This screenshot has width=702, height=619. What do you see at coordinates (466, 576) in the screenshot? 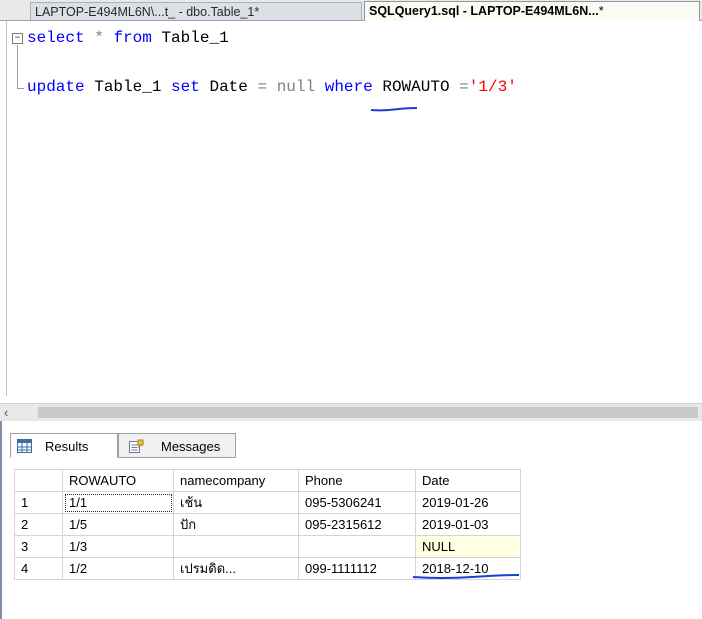
I see `annotation-underline-null-date` at bounding box center [466, 576].